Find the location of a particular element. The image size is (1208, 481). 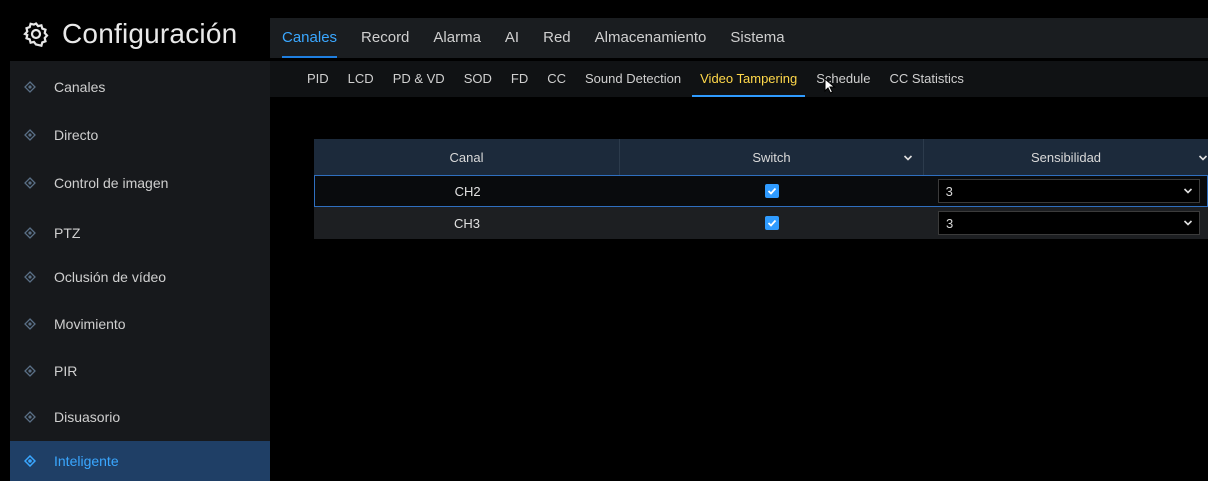

sidebar-item-pir: PIR is located at coordinates (140, 371).